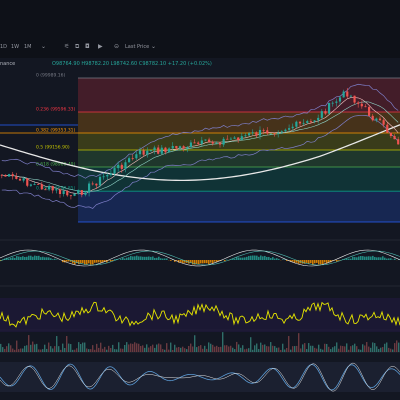 This screenshot has width=400, height=400. Describe the element at coordinates (53, 148) in the screenshot. I see `fib-level-label: 0.5 (99156.90)` at that location.